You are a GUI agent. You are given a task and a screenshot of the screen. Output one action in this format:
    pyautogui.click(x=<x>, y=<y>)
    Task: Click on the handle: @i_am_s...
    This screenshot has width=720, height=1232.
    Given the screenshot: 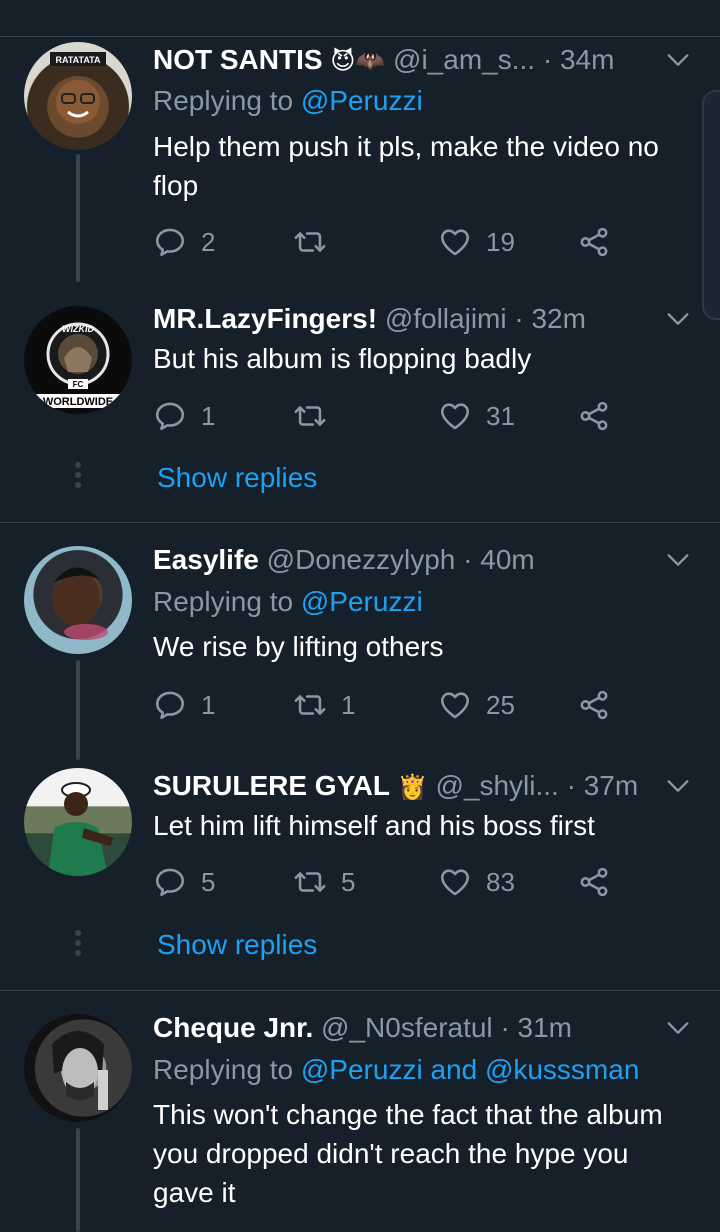 What is the action you would take?
    pyautogui.click(x=464, y=59)
    